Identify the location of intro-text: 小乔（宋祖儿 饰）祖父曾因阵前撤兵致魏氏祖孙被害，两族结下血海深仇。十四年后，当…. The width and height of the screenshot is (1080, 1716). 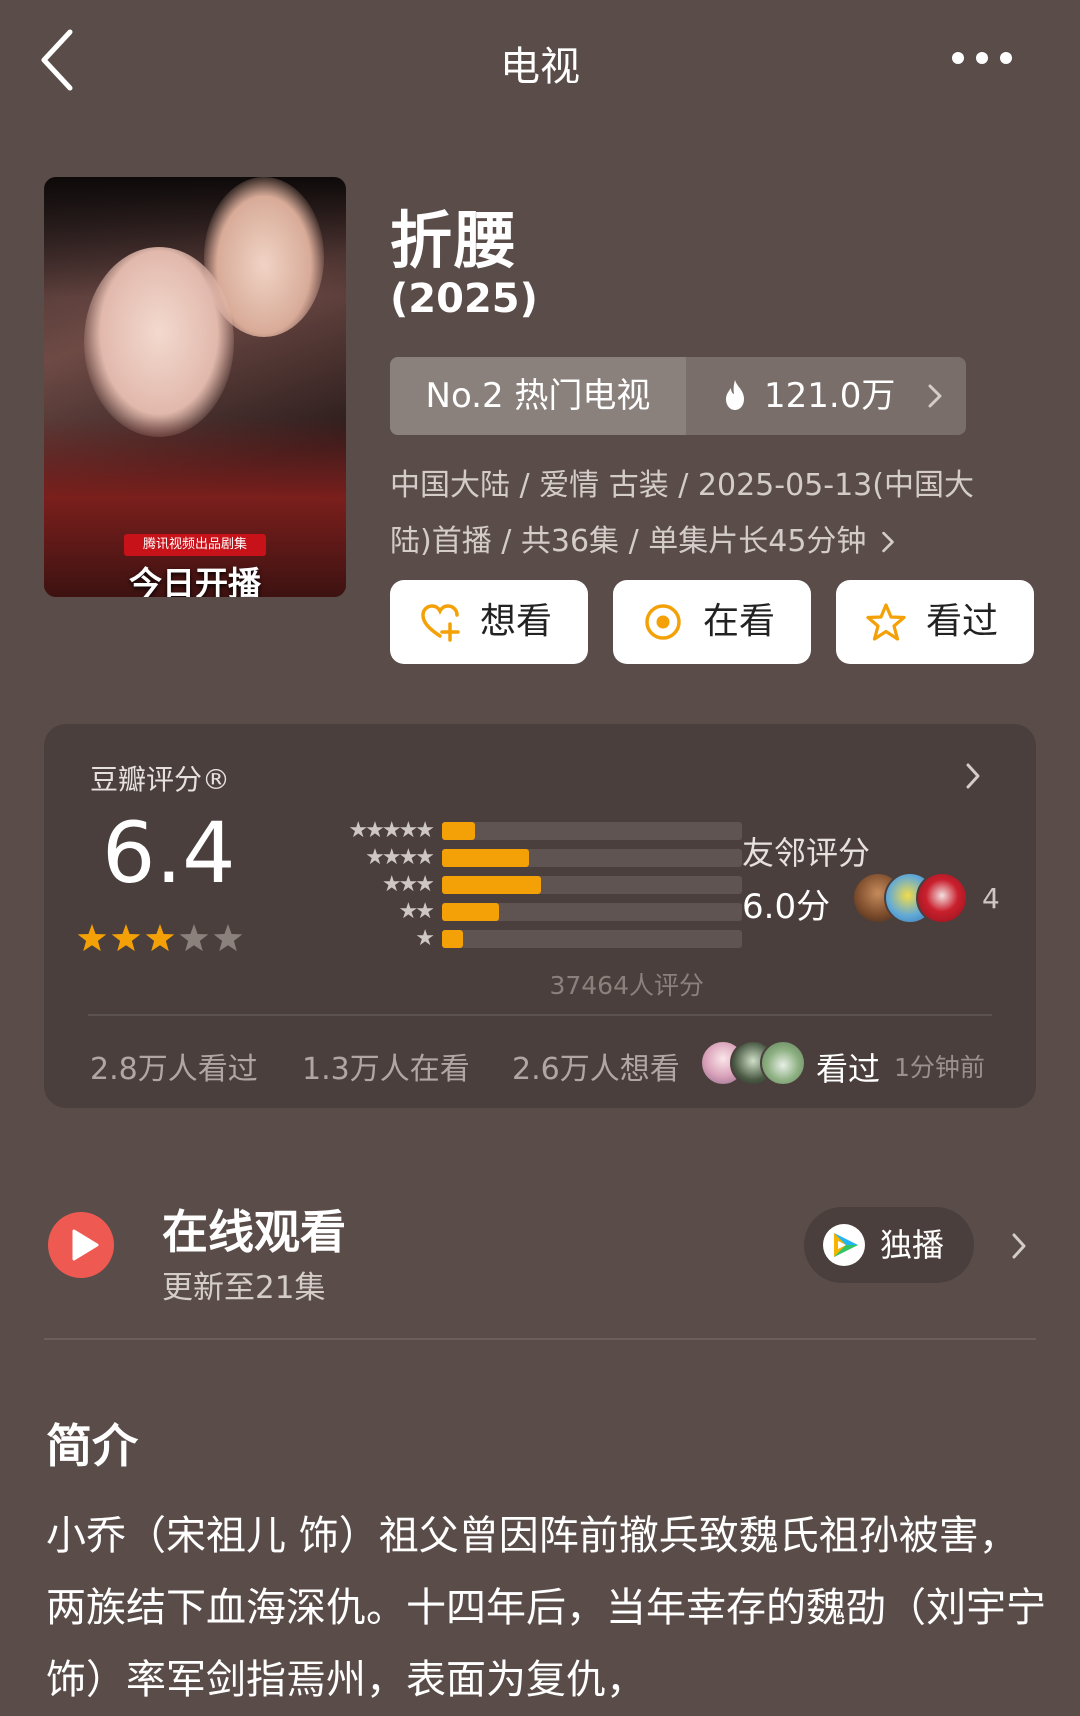
(546, 1608).